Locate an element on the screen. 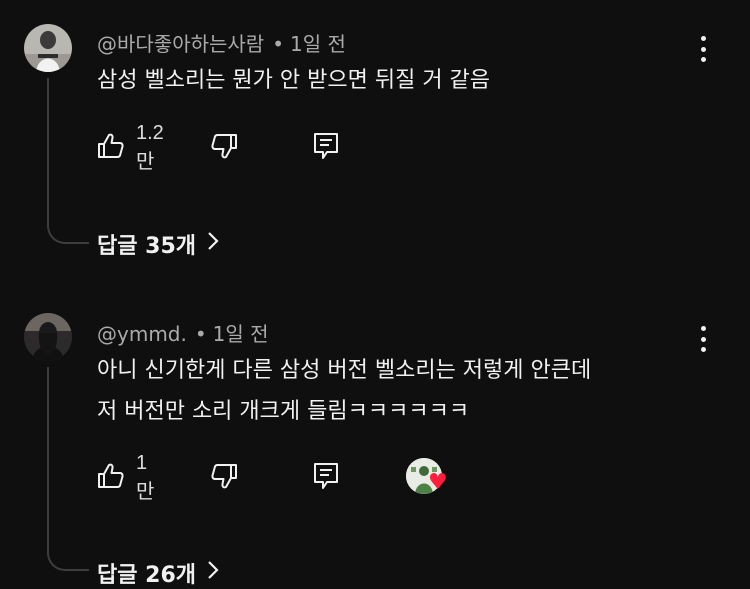  comment-author: @바다좋아하는사람 is located at coordinates (180, 44).